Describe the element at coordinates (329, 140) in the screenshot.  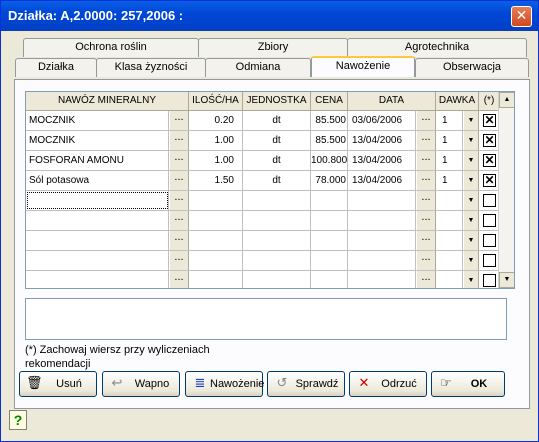
I see `cena-cell: 85.500` at that location.